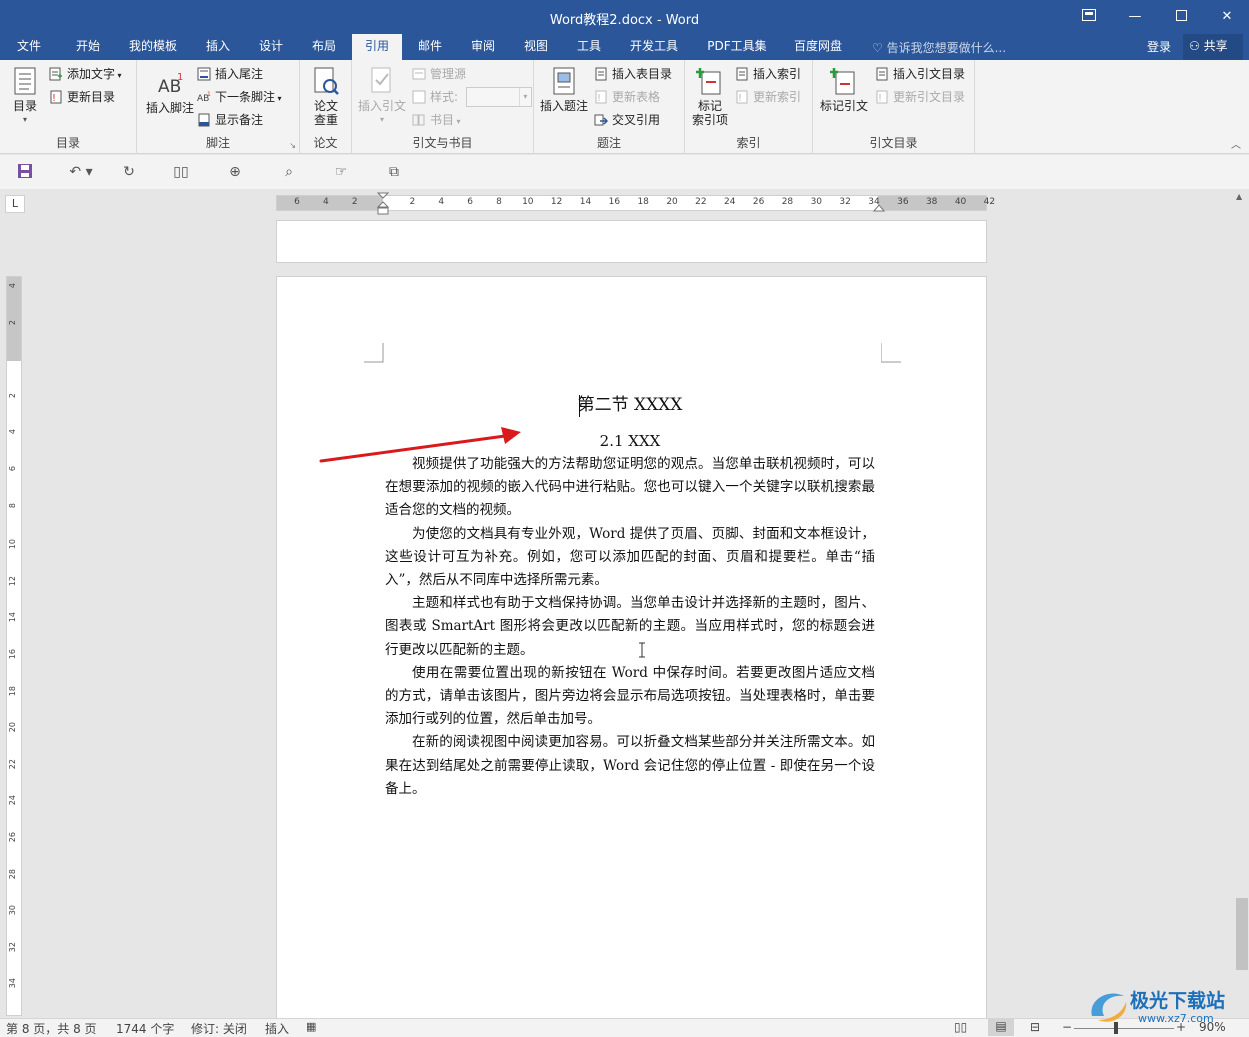  I want to click on hand-icon: ☞, so click(341, 172).